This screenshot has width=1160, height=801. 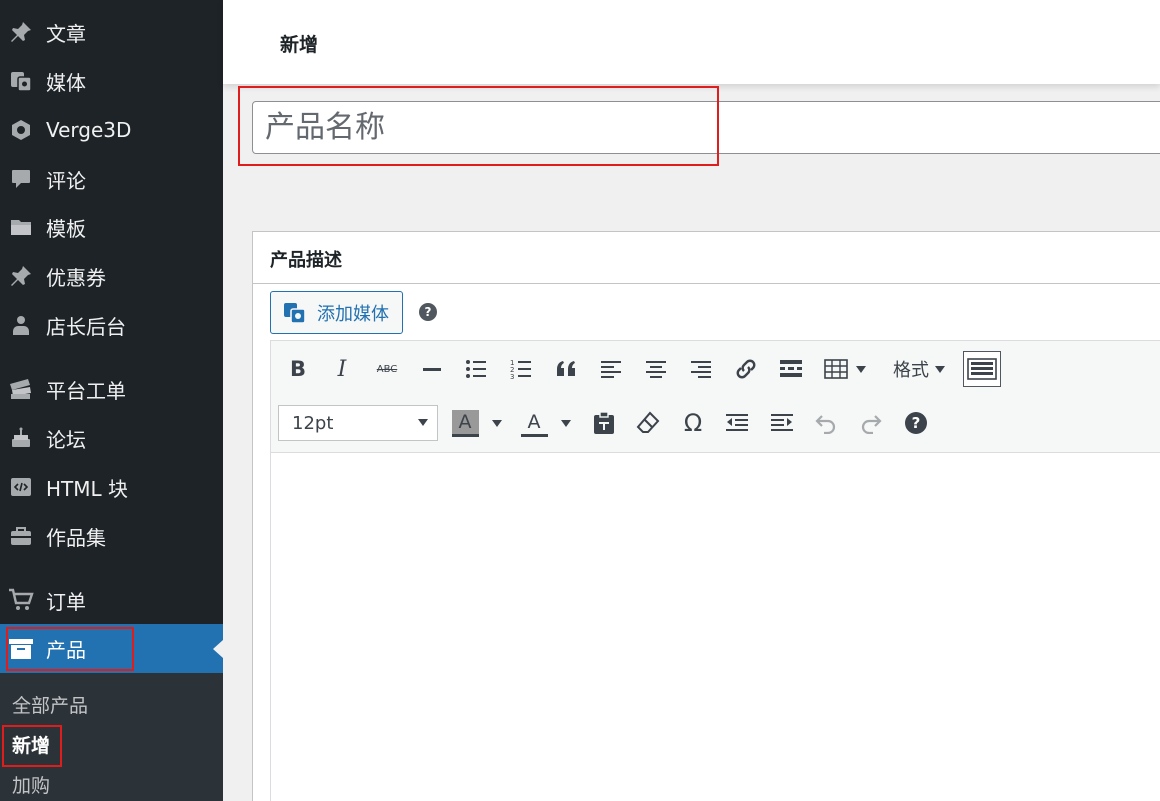 I want to click on bullet-list-button, so click(x=476, y=369).